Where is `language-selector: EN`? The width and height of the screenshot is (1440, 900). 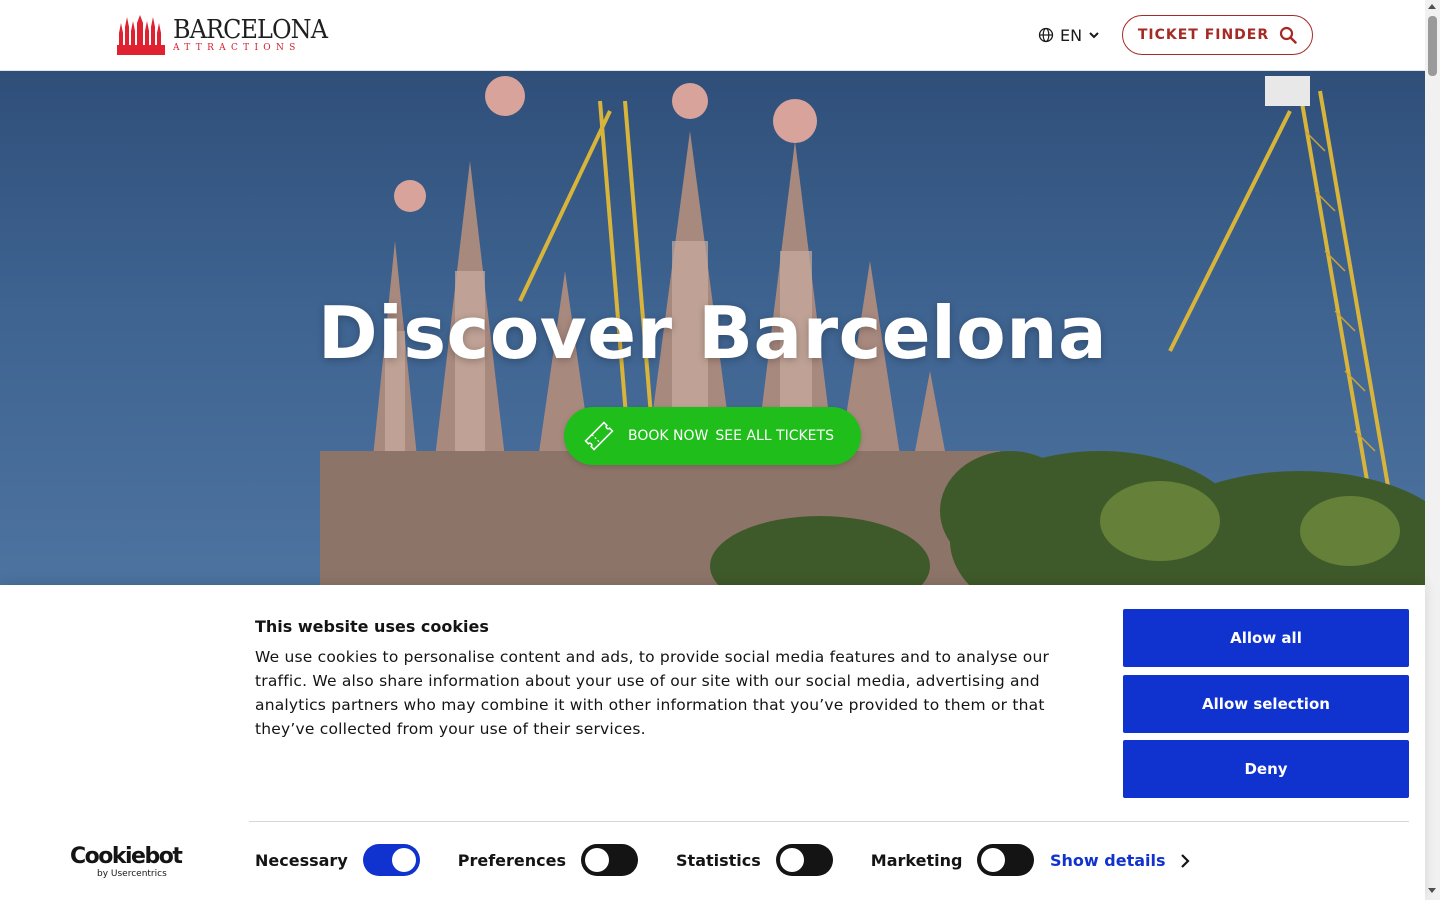 language-selector: EN is located at coordinates (1069, 35).